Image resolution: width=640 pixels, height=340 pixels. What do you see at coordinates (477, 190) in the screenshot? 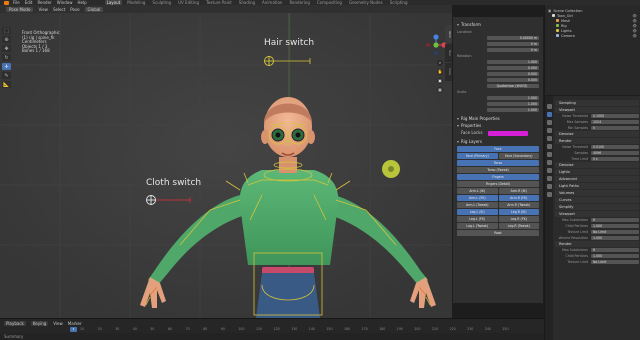
I see `rig-layer-toggle: Arm.L (IK)` at bounding box center [477, 190].